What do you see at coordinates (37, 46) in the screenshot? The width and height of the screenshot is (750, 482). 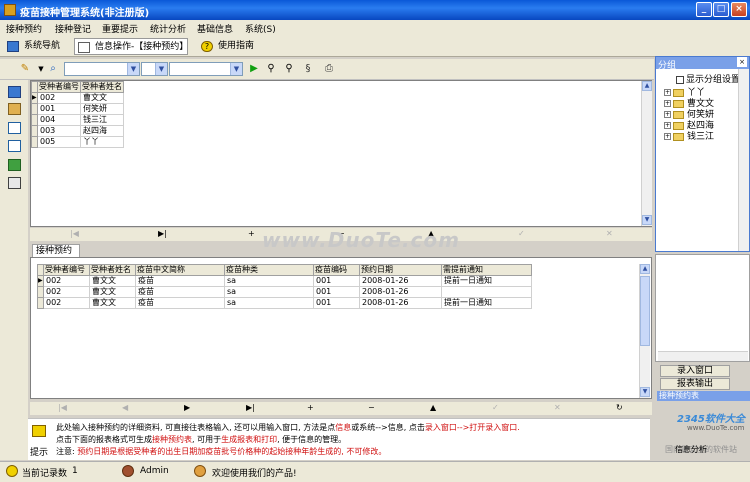 I see `tab-navigation: 系统导航` at bounding box center [37, 46].